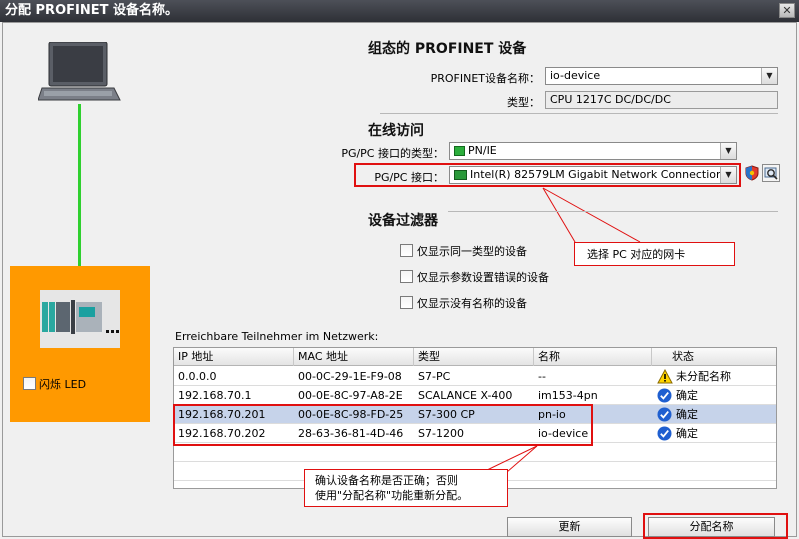 This screenshot has height=539, width=799. What do you see at coordinates (752, 173) in the screenshot?
I see `shield-icon` at bounding box center [752, 173].